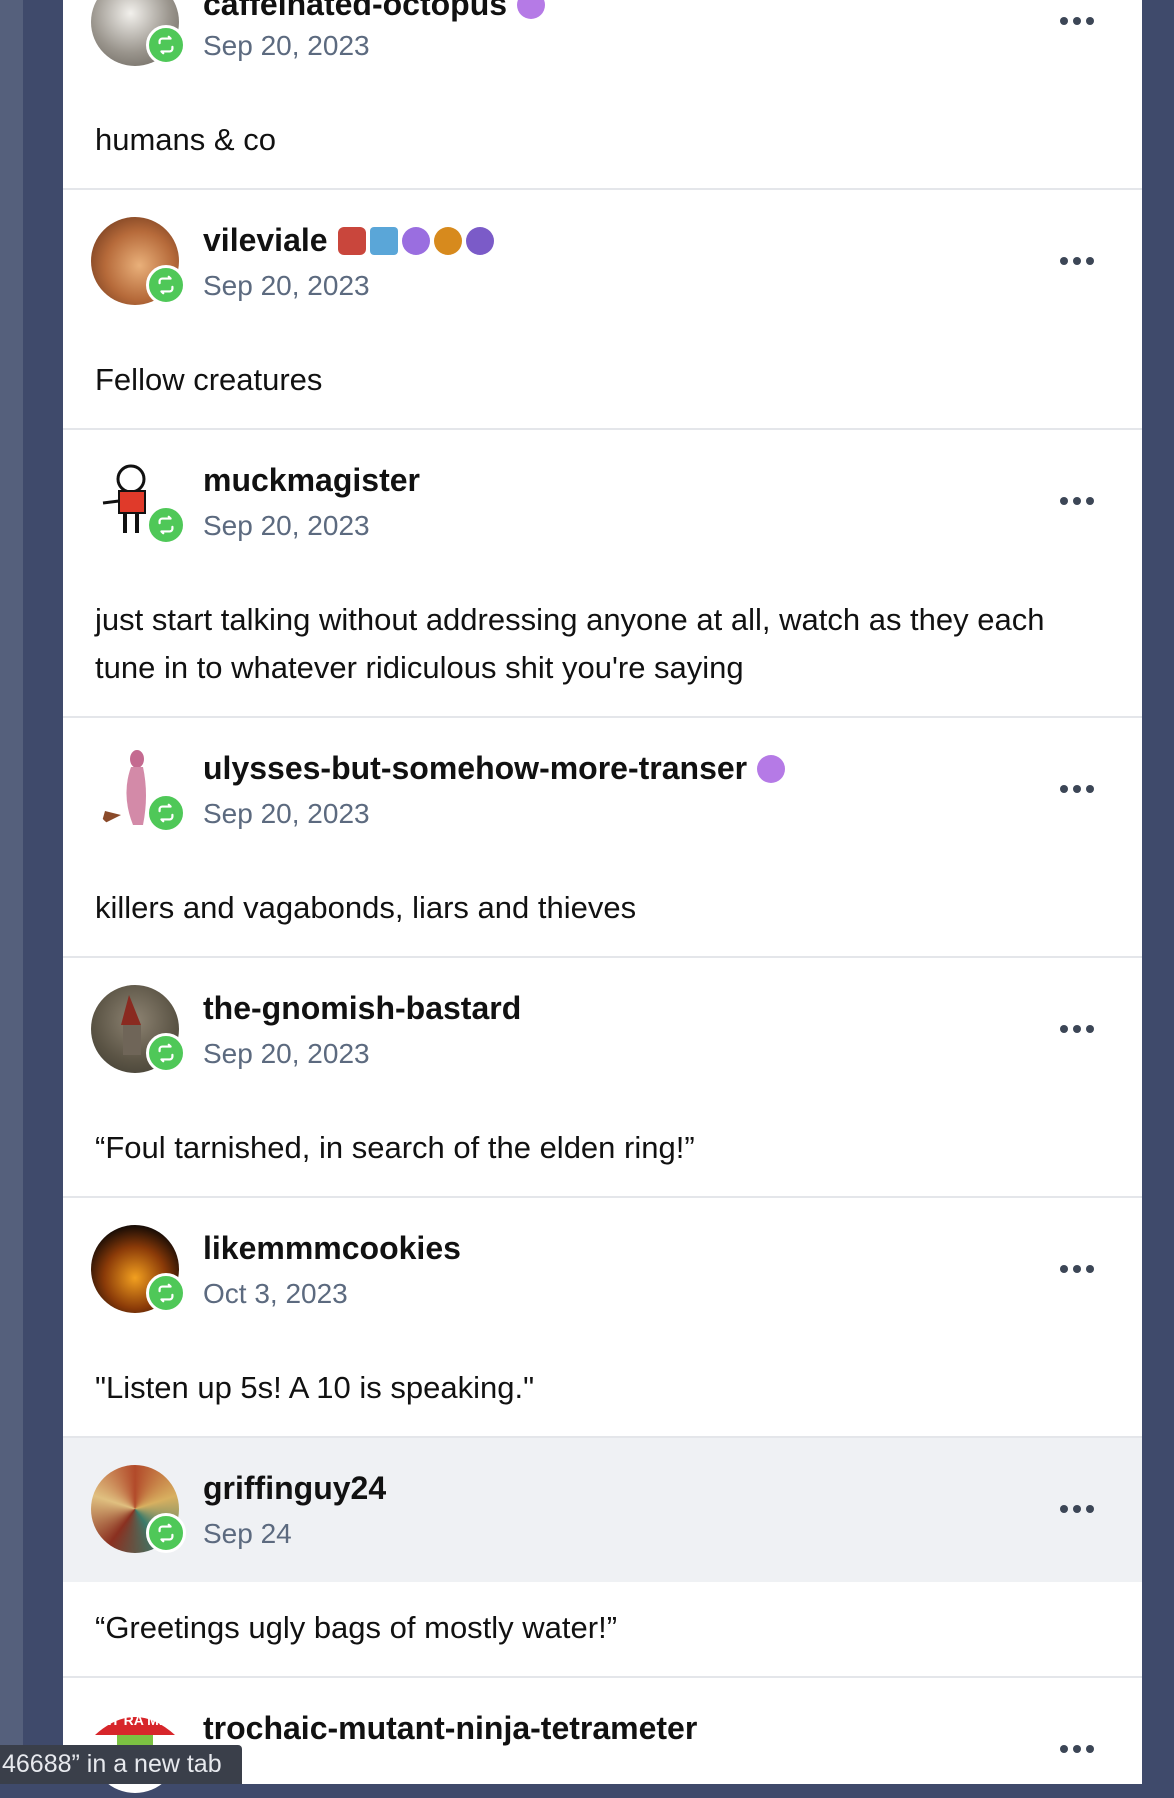  Describe the element at coordinates (315, 1387) in the screenshot. I see `note-text: "Listen up 5s! A 10 is speaking."` at that location.